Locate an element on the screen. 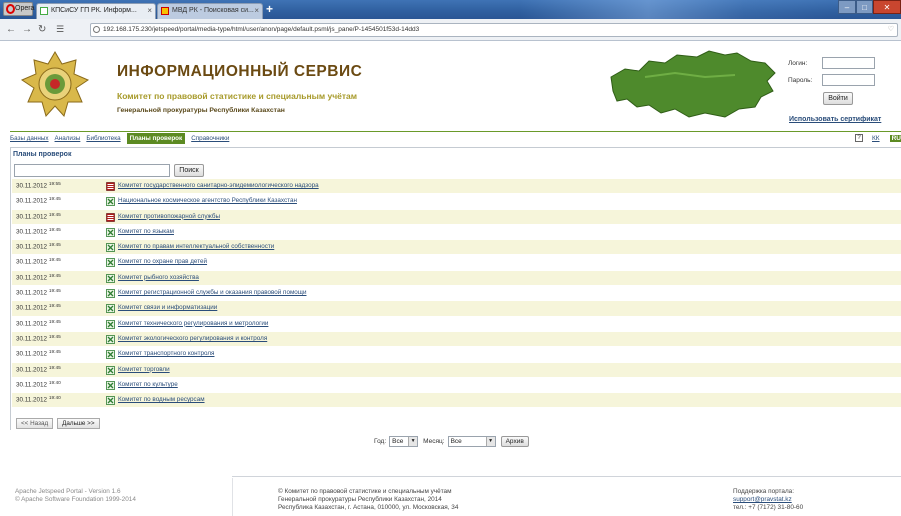 This screenshot has height=516, width=901. plan-document-link: Комитет по культуре is located at coordinates (148, 384).